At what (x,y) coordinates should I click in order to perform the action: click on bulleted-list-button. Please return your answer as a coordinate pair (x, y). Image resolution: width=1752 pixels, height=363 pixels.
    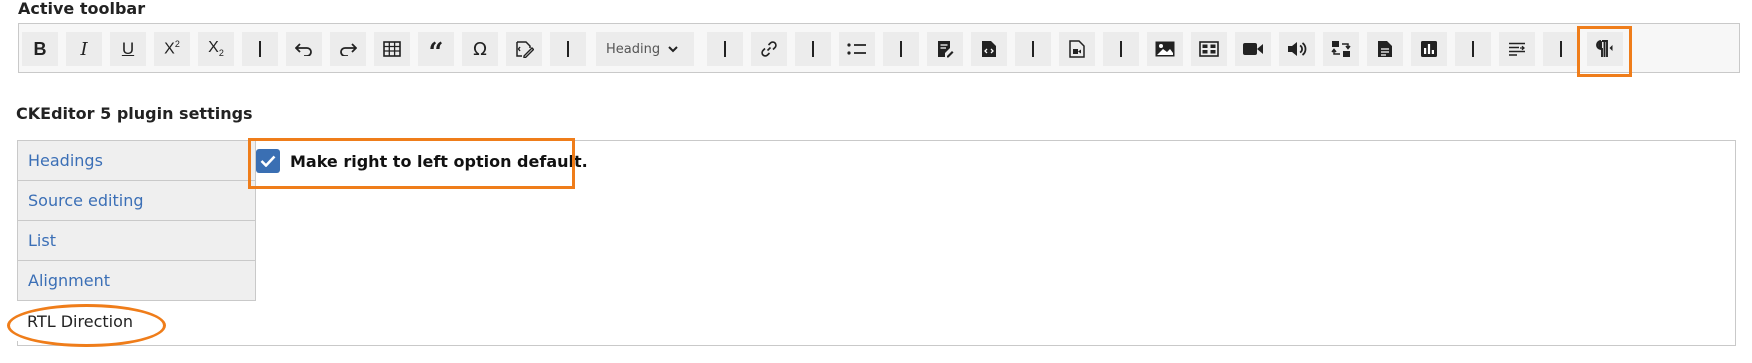
    Looking at the image, I should click on (857, 49).